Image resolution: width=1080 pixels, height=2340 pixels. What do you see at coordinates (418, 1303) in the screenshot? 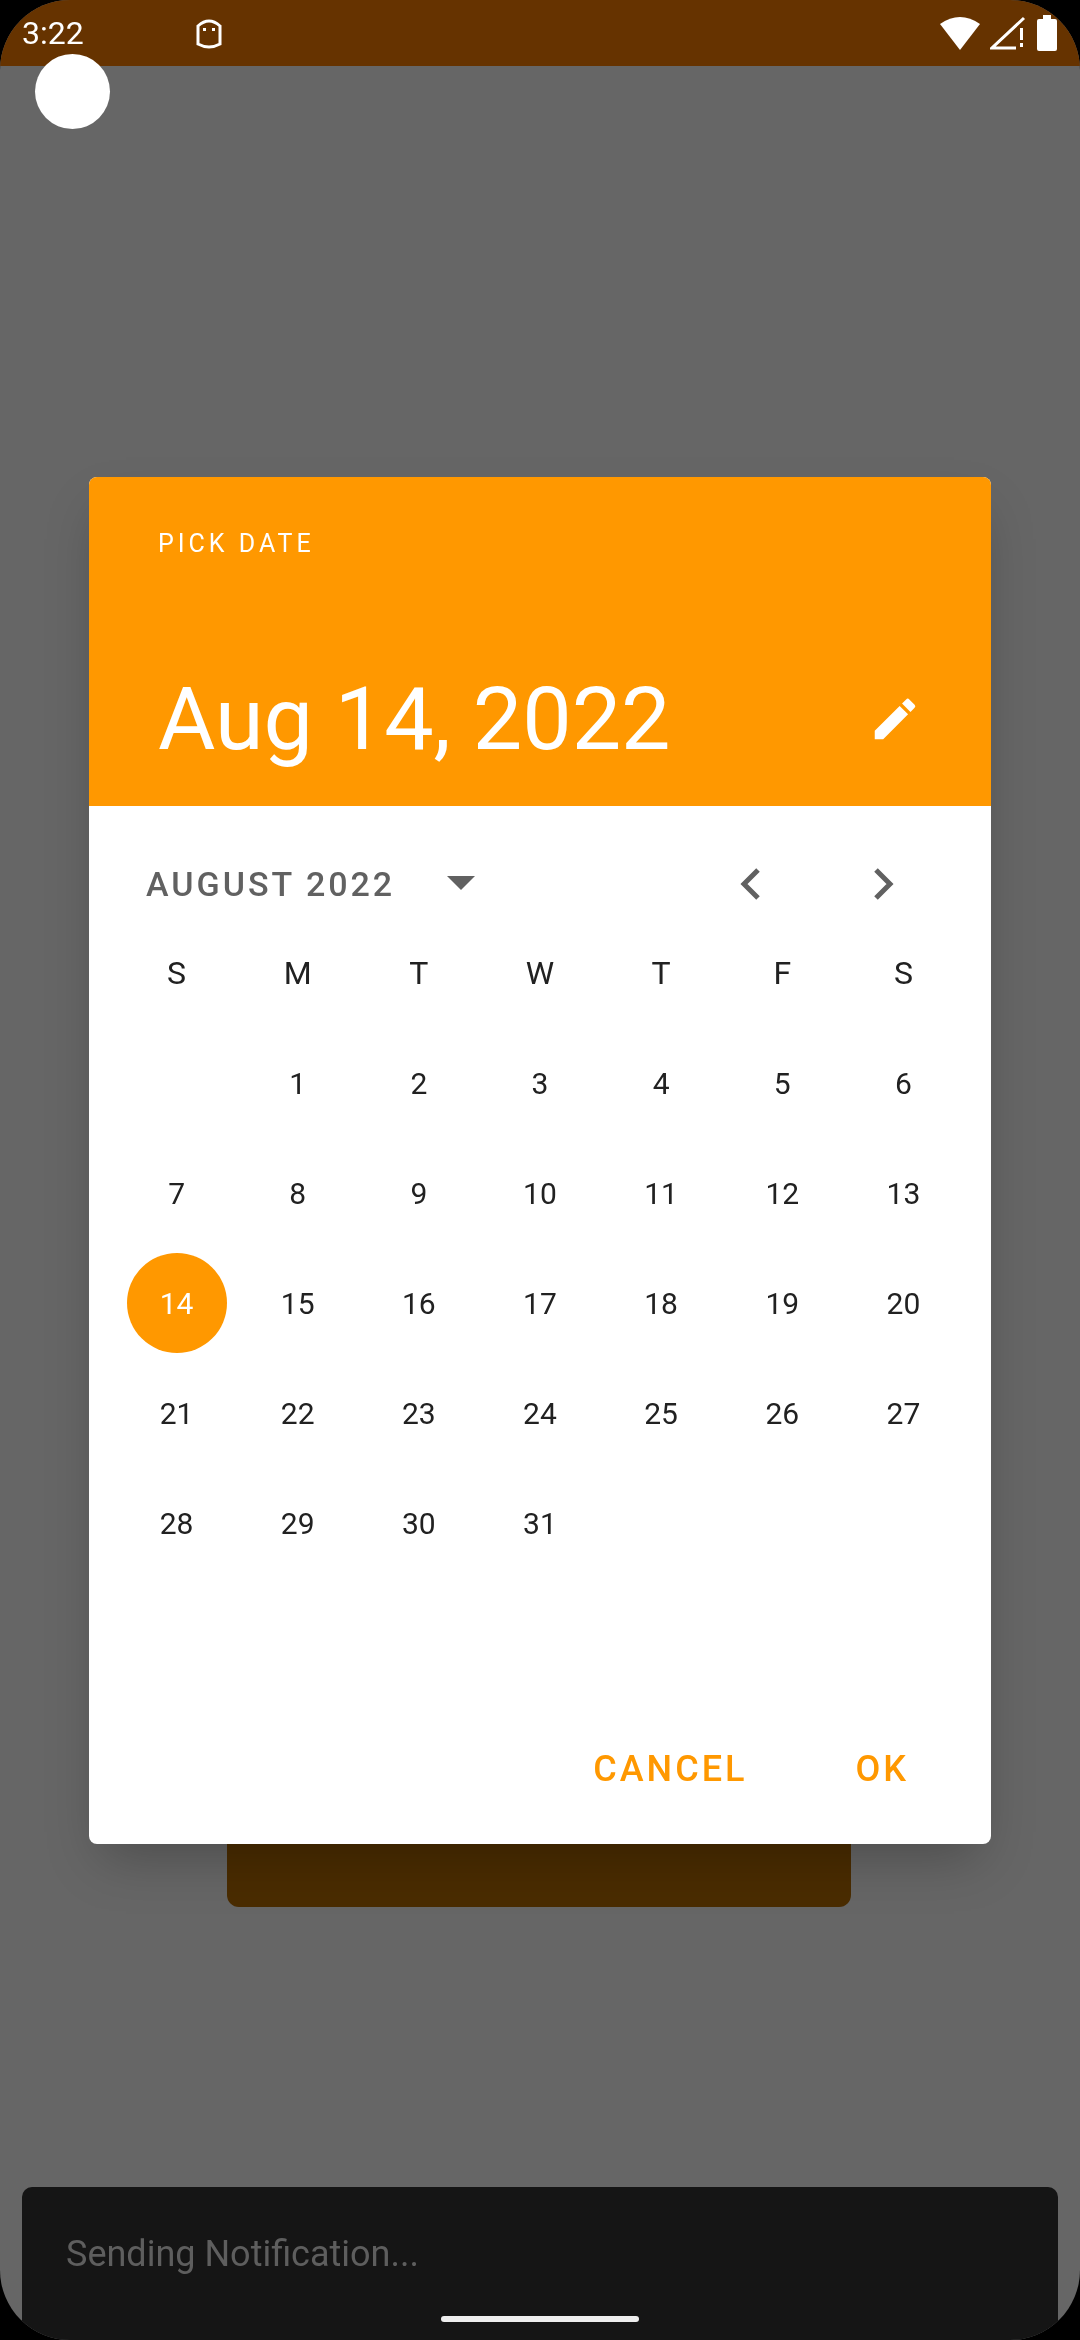
I see `calendar-day: 16` at bounding box center [418, 1303].